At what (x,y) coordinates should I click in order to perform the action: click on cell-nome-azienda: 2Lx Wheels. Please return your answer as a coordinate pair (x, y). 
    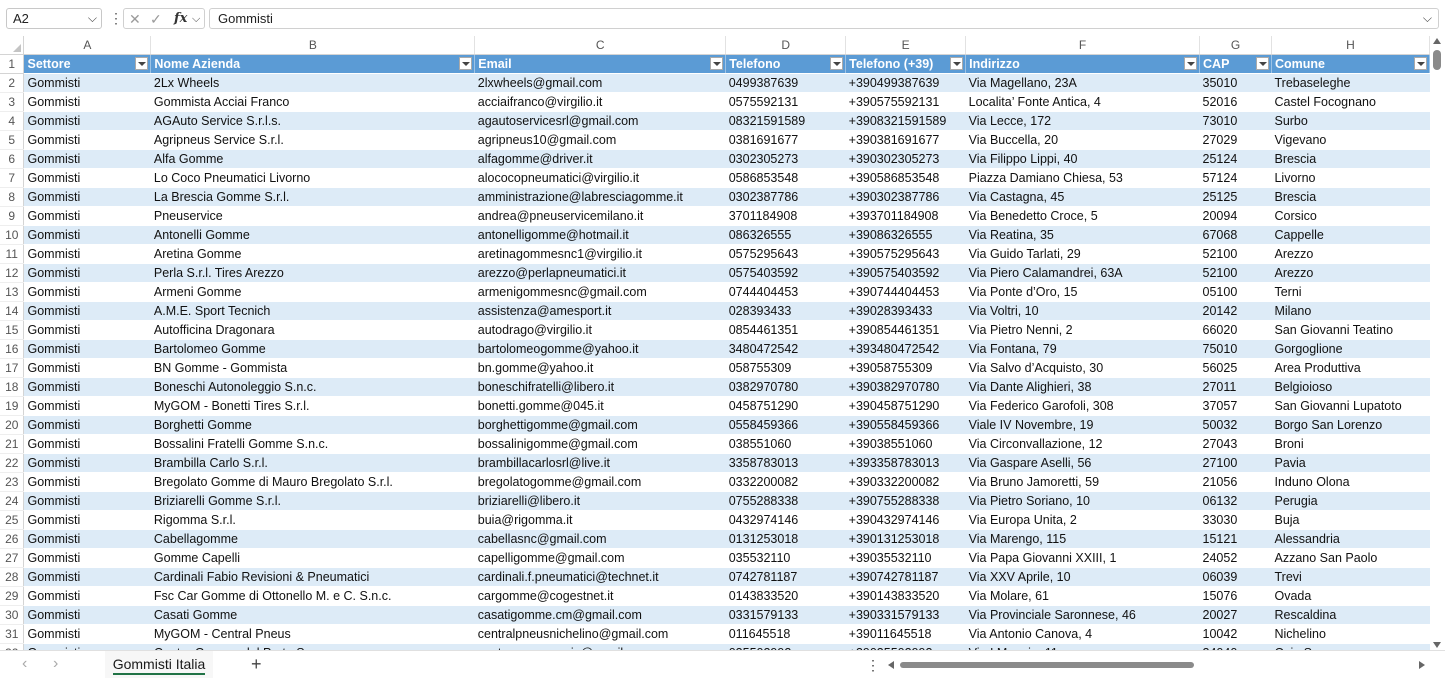
    Looking at the image, I should click on (312, 83).